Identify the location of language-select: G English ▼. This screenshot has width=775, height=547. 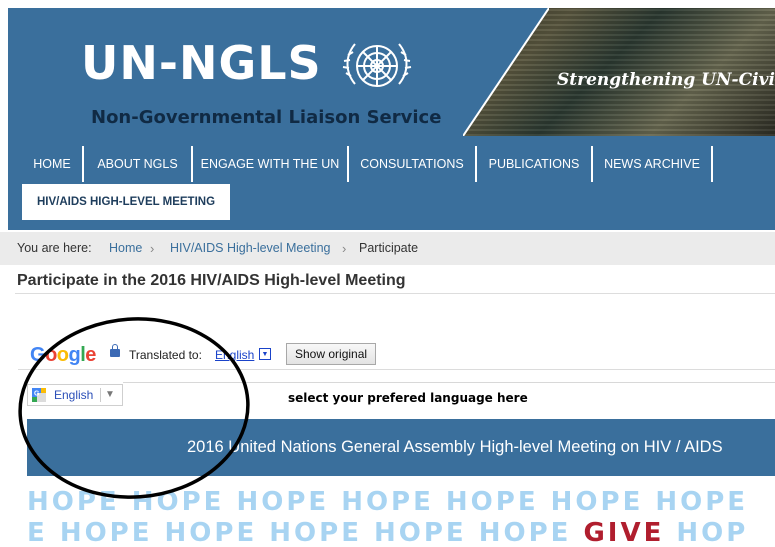
(75, 395).